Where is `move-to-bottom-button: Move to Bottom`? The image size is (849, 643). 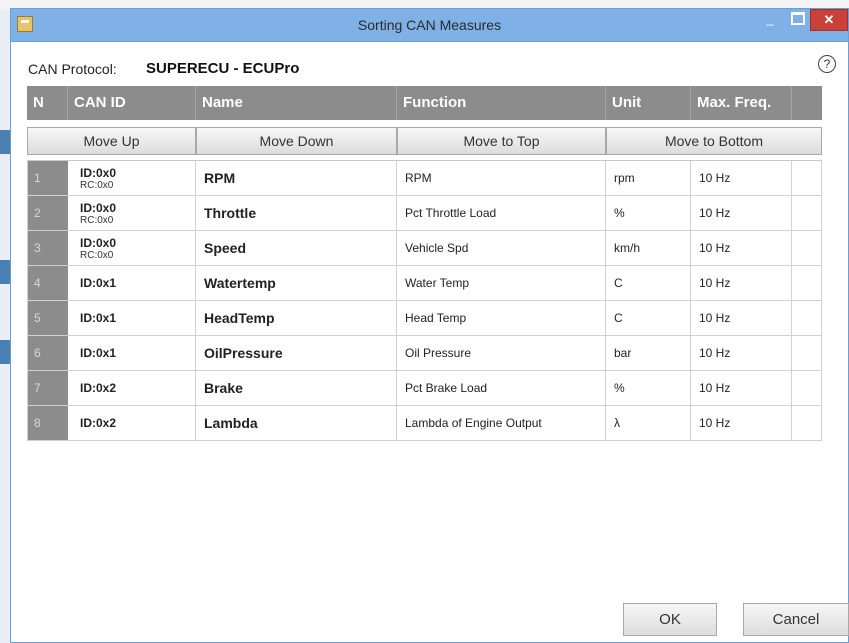
move-to-bottom-button: Move to Bottom is located at coordinates (714, 141).